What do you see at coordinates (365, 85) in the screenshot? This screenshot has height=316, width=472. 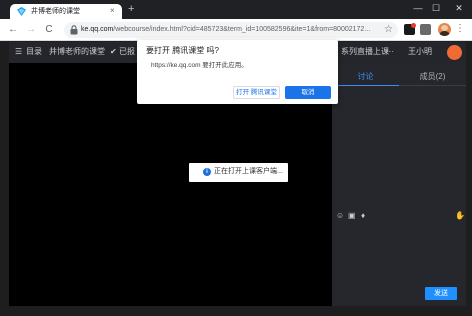 I see `active-tab-indicator` at bounding box center [365, 85].